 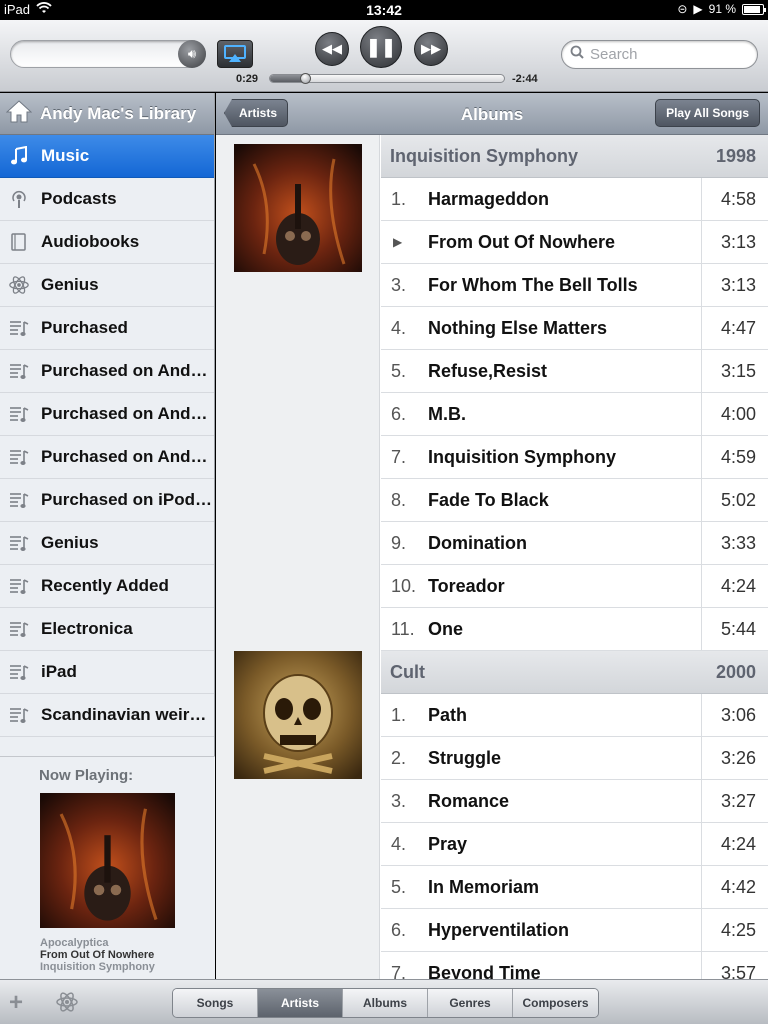 I want to click on track-duration: 3:33, so click(x=734, y=543).